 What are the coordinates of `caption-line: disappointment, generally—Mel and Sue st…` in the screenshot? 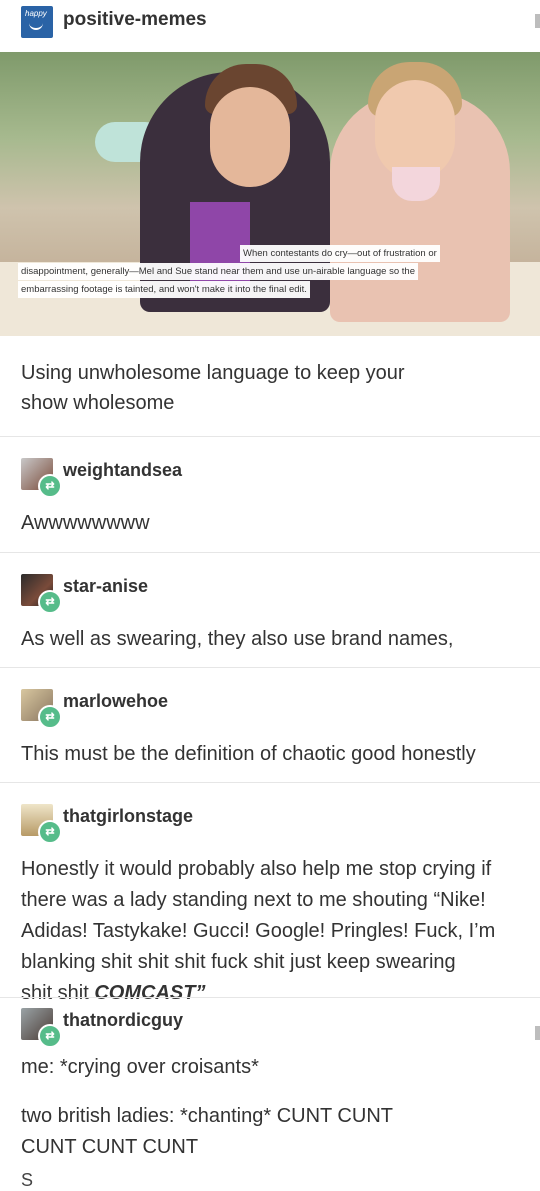 It's located at (218, 271).